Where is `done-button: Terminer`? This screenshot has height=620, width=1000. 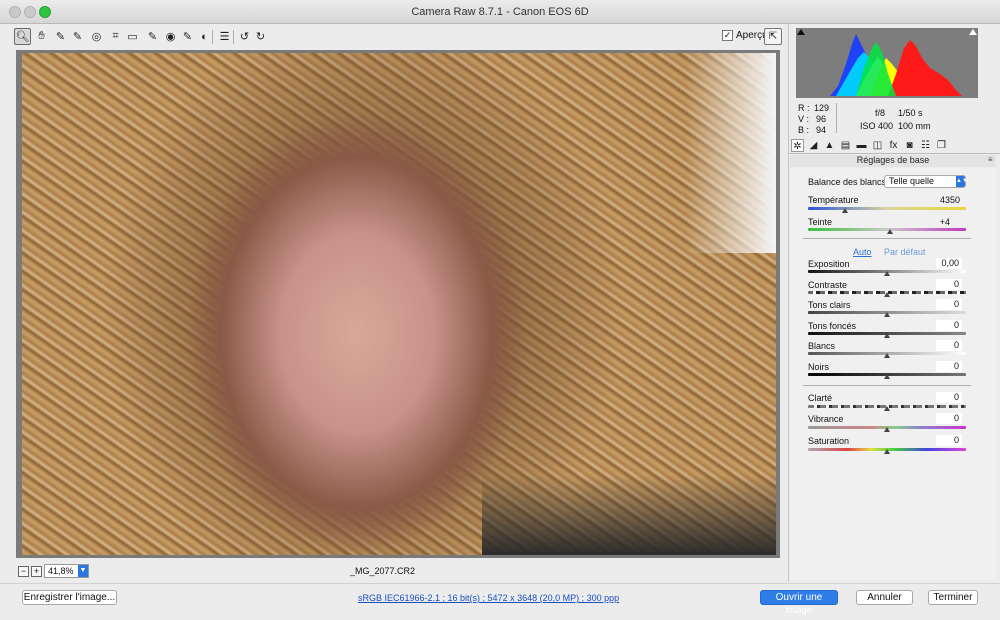 done-button: Terminer is located at coordinates (953, 597).